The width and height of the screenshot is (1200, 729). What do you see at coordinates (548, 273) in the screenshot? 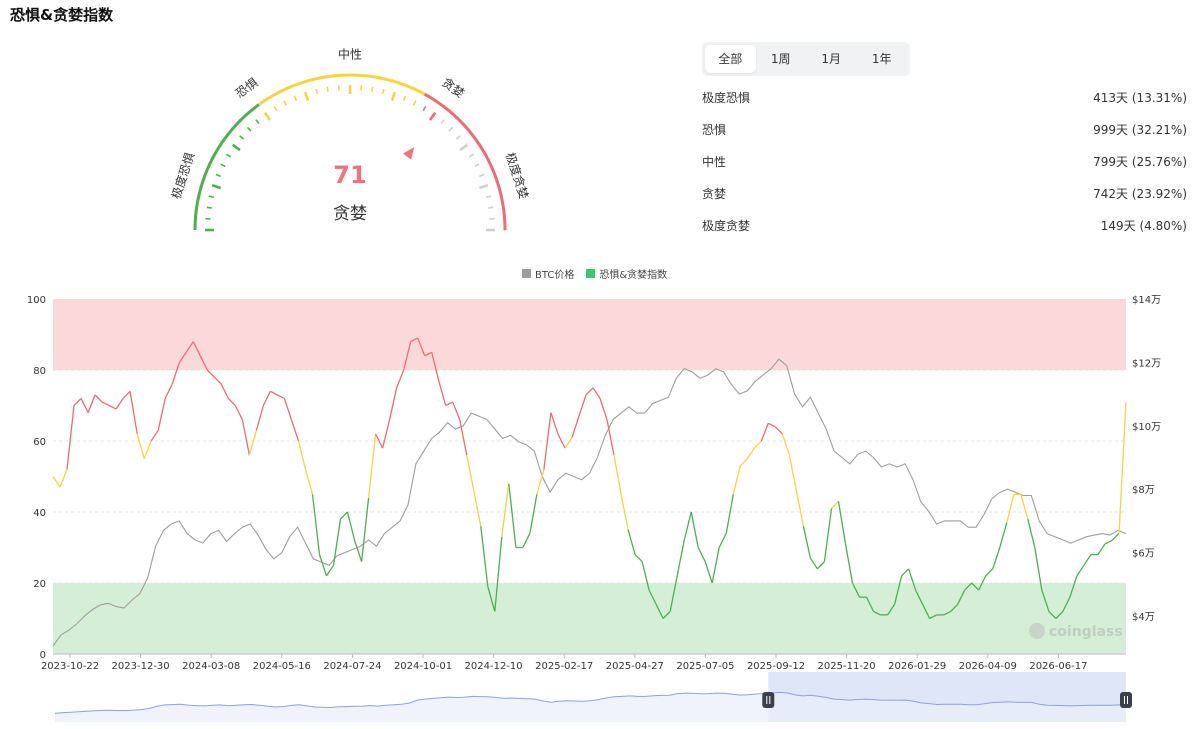
I see `legend-item-btc: BTC价格` at bounding box center [548, 273].